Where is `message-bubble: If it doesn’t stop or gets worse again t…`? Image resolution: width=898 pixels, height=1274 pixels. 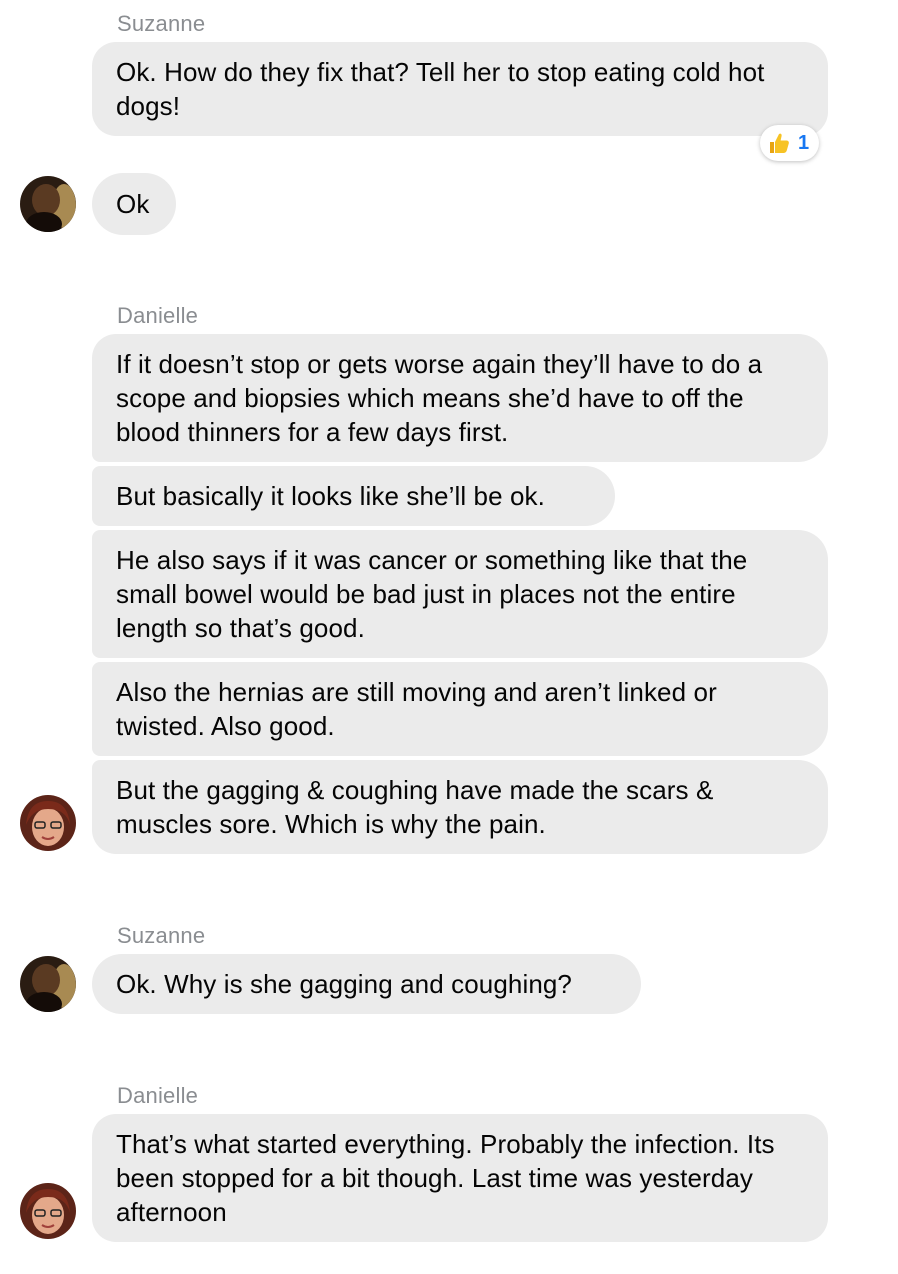 message-bubble: If it doesn’t stop or gets worse again t… is located at coordinates (460, 398).